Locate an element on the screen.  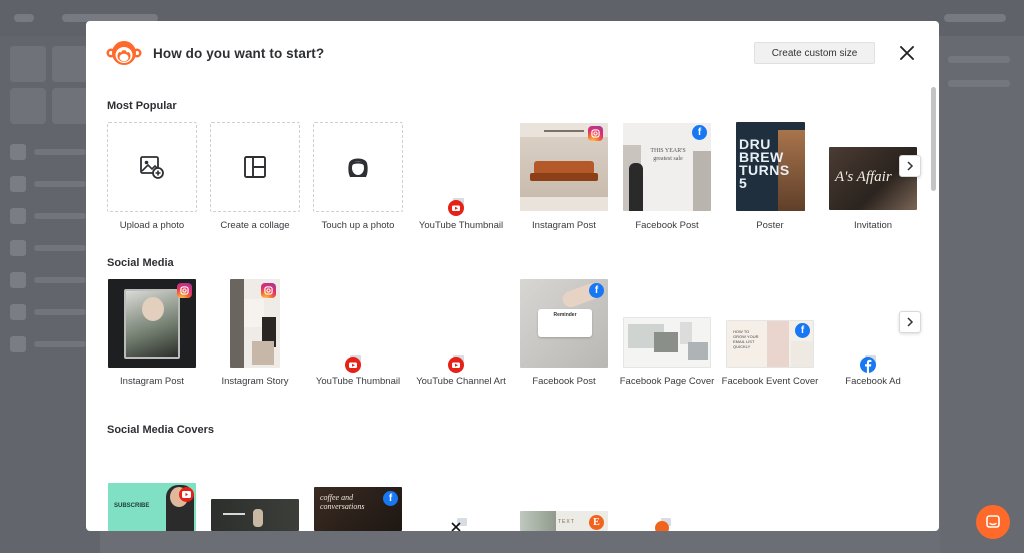
upload-photo-icon is located at coordinates (152, 167).